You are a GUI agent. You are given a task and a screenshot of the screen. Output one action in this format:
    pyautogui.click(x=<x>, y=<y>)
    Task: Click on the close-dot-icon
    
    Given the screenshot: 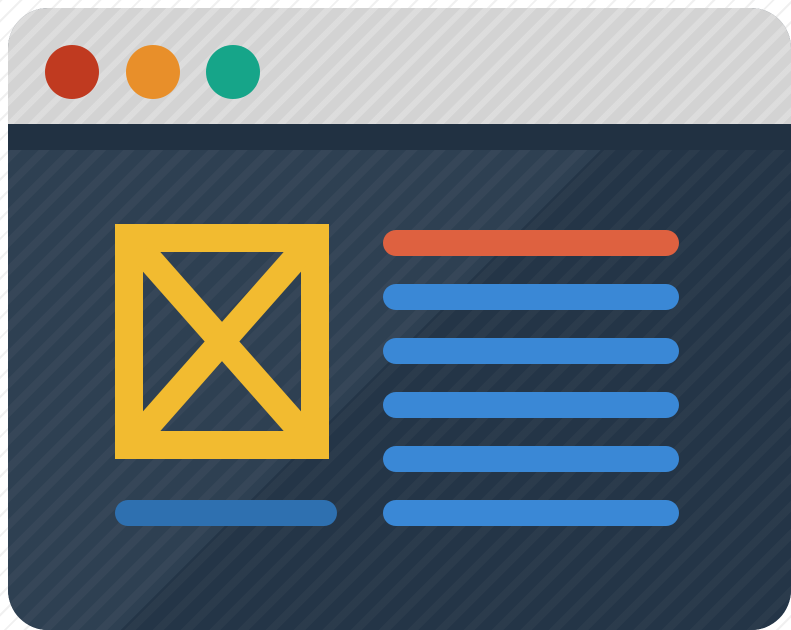 What is the action you would take?
    pyautogui.click(x=72, y=72)
    